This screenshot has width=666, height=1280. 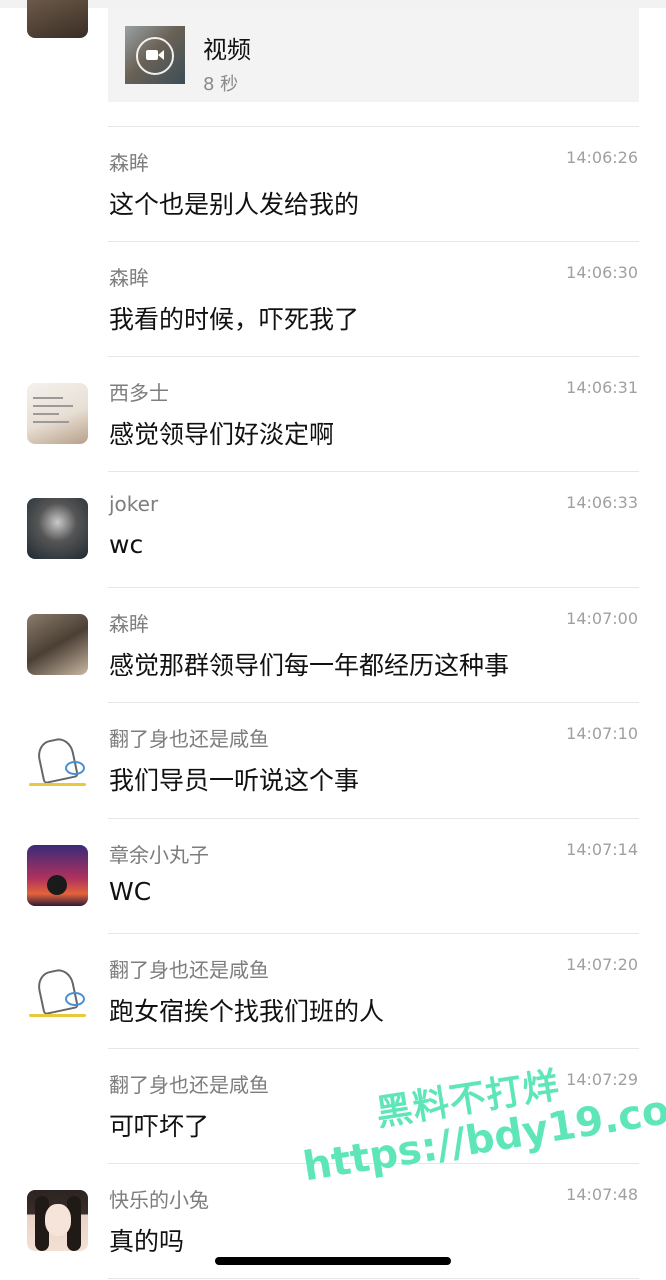 What do you see at coordinates (57, 875) in the screenshot?
I see `sunset-avatar` at bounding box center [57, 875].